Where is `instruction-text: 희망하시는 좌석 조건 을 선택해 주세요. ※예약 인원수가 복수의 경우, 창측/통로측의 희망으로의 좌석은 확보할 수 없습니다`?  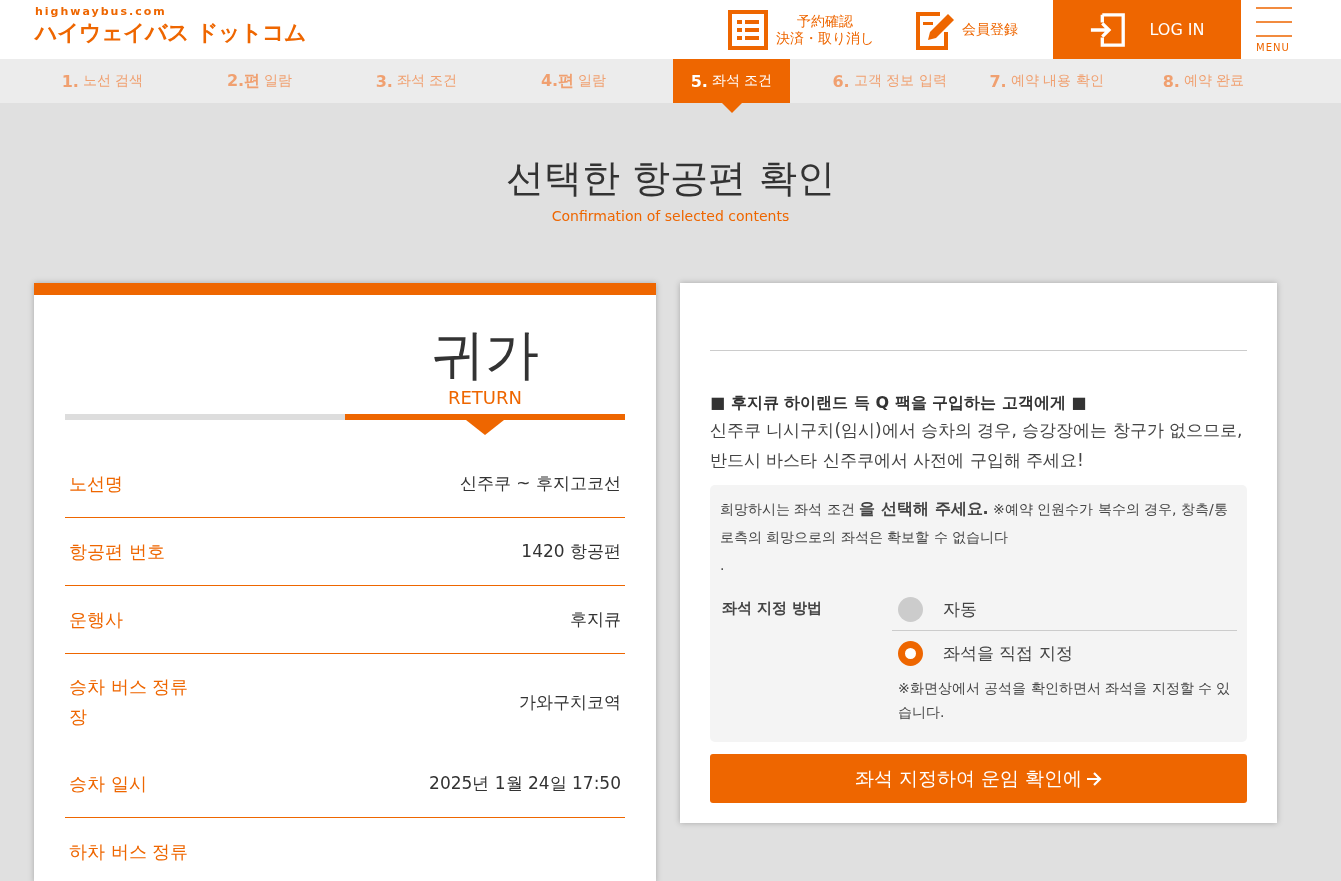 instruction-text: 희망하시는 좌석 조건 을 선택해 주세요. ※예약 인원수가 복수의 경우, 창측/통로측의 희망으로의 좌석은 확보할 수 없습니다 is located at coordinates (974, 522).